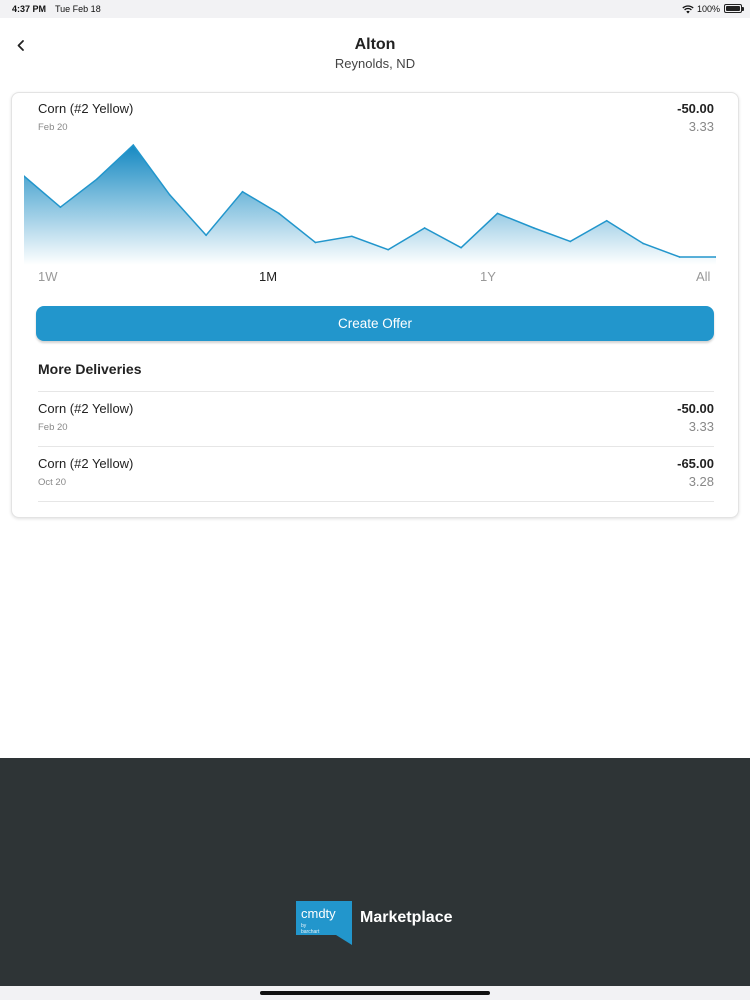 This screenshot has width=750, height=1000. Describe the element at coordinates (406, 917) in the screenshot. I see `marketplace-label: Marketplace` at that location.